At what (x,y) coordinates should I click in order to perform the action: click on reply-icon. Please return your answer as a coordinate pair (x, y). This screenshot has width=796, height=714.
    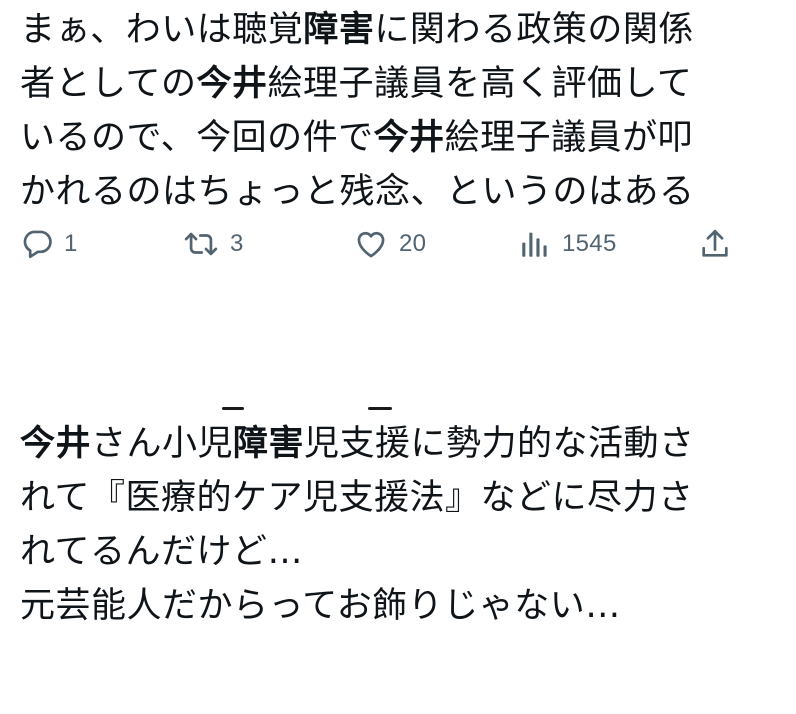
    Looking at the image, I should click on (37, 244).